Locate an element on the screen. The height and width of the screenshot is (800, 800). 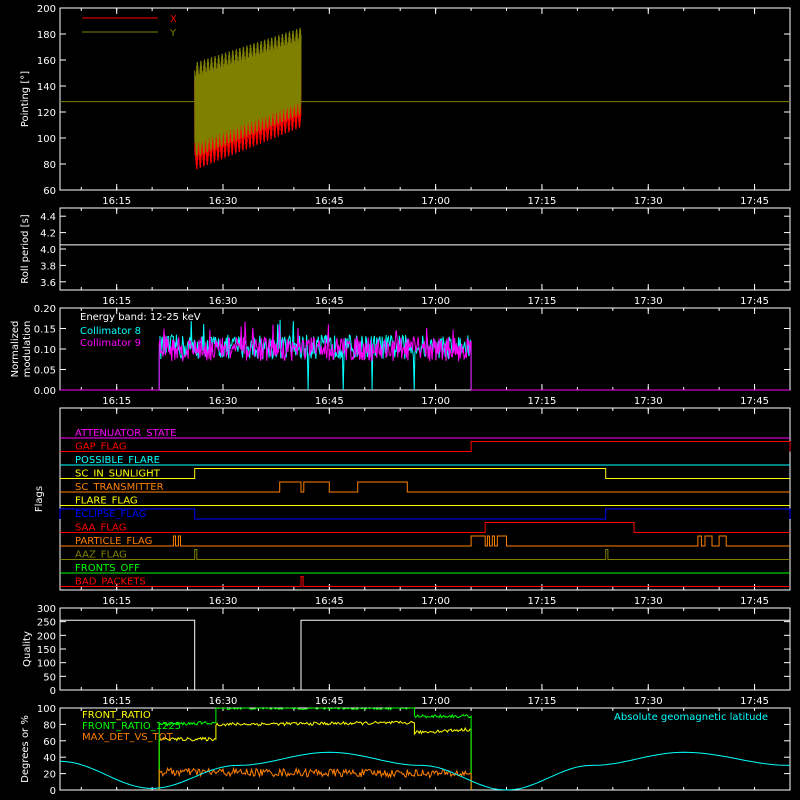
legend-label-collimator-9: Collimator 9 is located at coordinates (110, 343).